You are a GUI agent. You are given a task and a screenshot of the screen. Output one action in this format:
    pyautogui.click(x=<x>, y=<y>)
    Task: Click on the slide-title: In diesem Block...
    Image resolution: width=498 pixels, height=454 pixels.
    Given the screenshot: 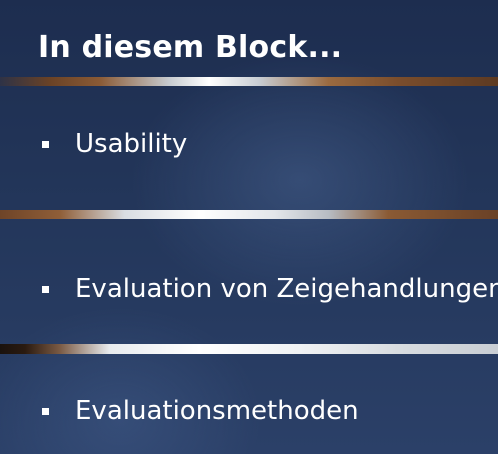 What is the action you would take?
    pyautogui.click(x=190, y=47)
    